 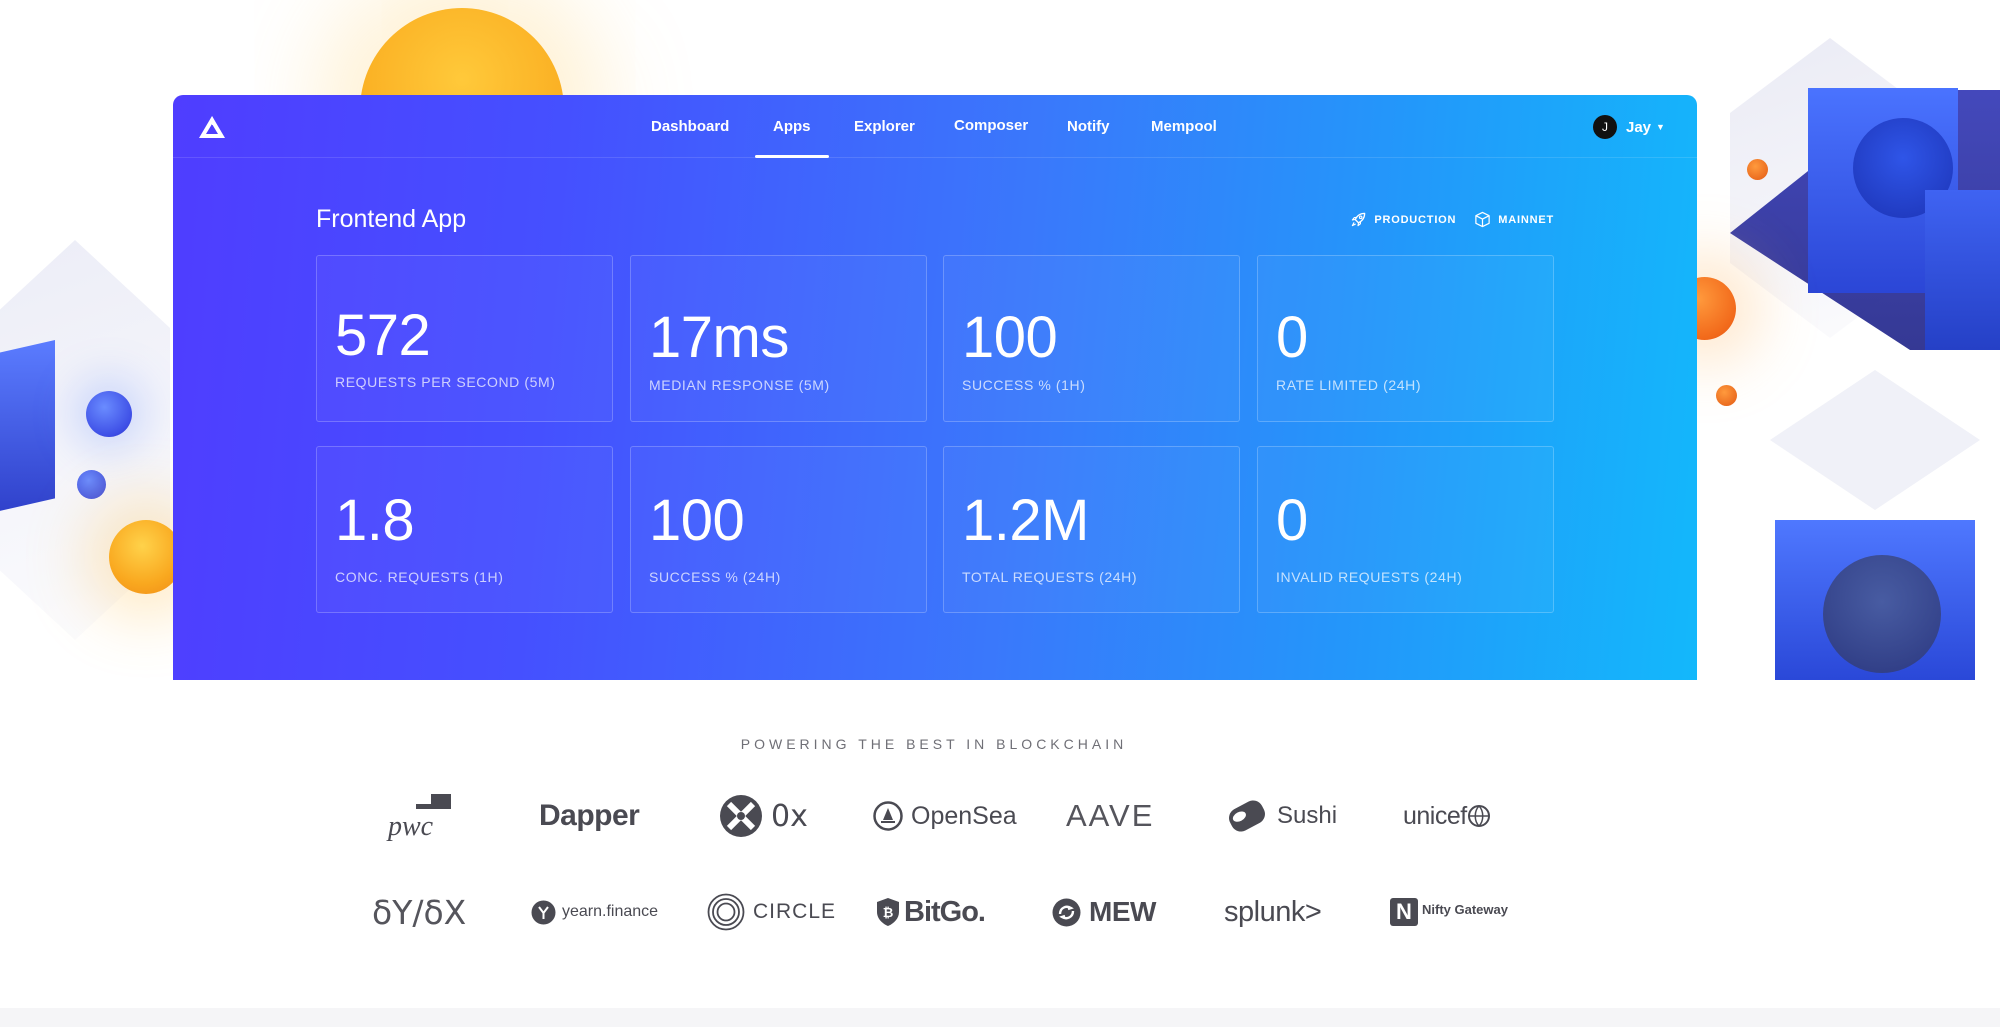 I want to click on stat-value: 572, so click(x=383, y=335).